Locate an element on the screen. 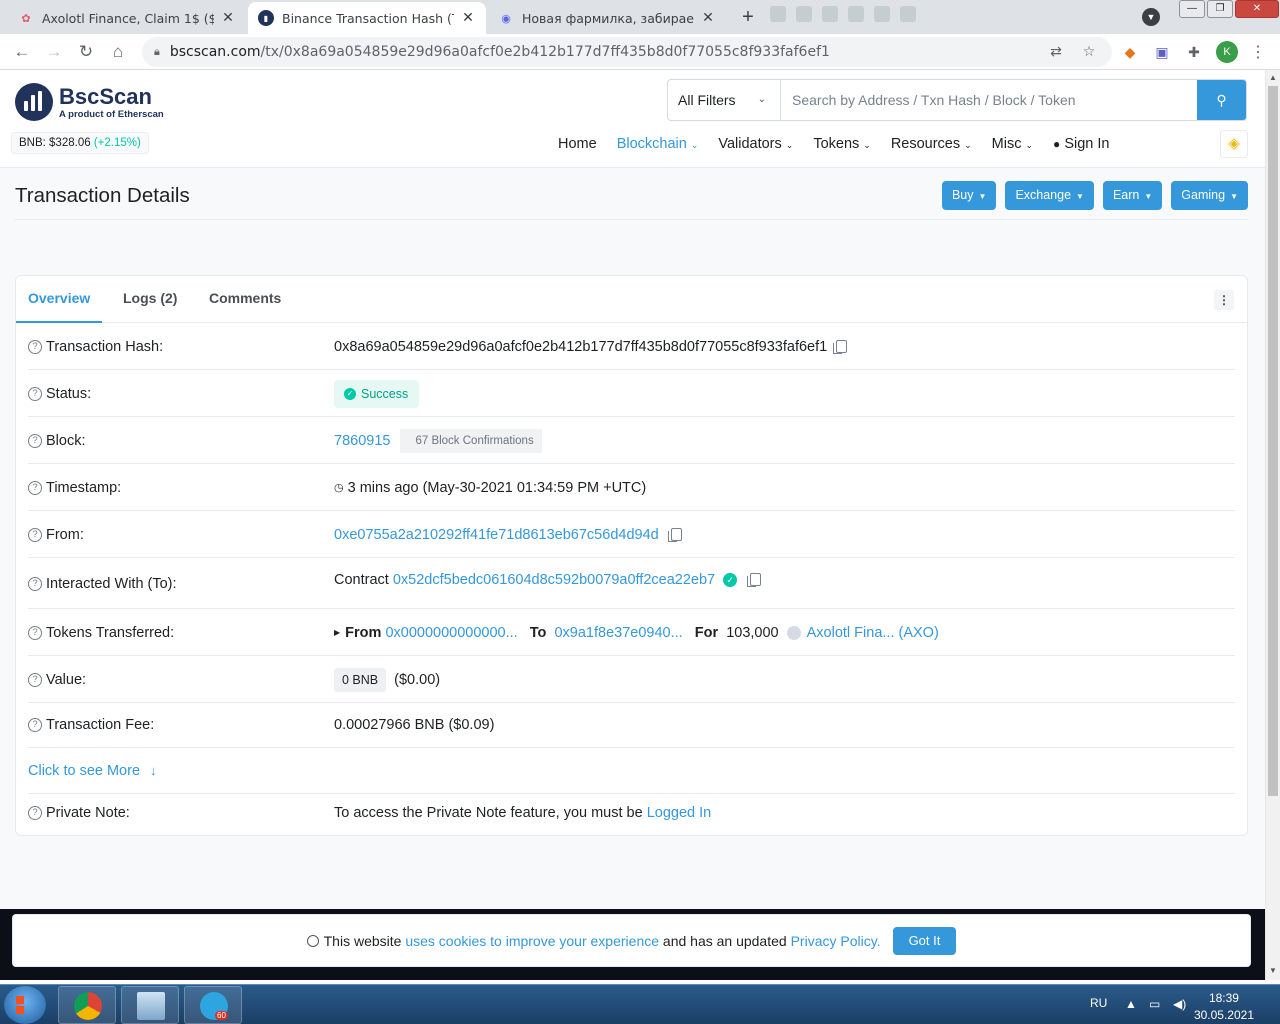  nav-tokens: Tokens ⌄ is located at coordinates (842, 144).